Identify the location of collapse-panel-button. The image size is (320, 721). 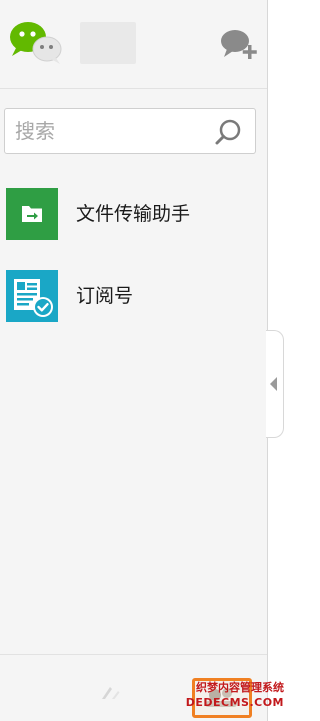
(275, 384).